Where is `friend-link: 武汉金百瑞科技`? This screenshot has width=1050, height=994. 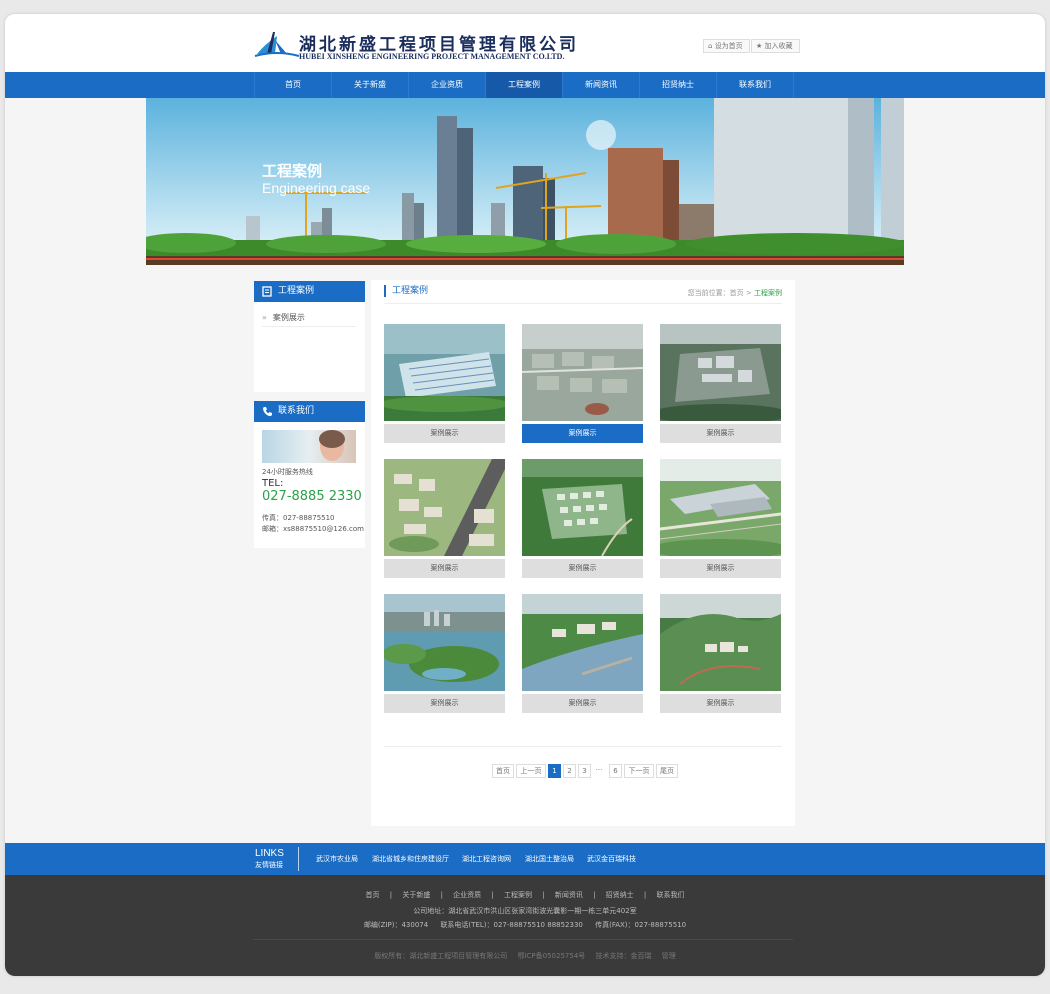
friend-link: 武汉金百瑞科技 is located at coordinates (611, 859).